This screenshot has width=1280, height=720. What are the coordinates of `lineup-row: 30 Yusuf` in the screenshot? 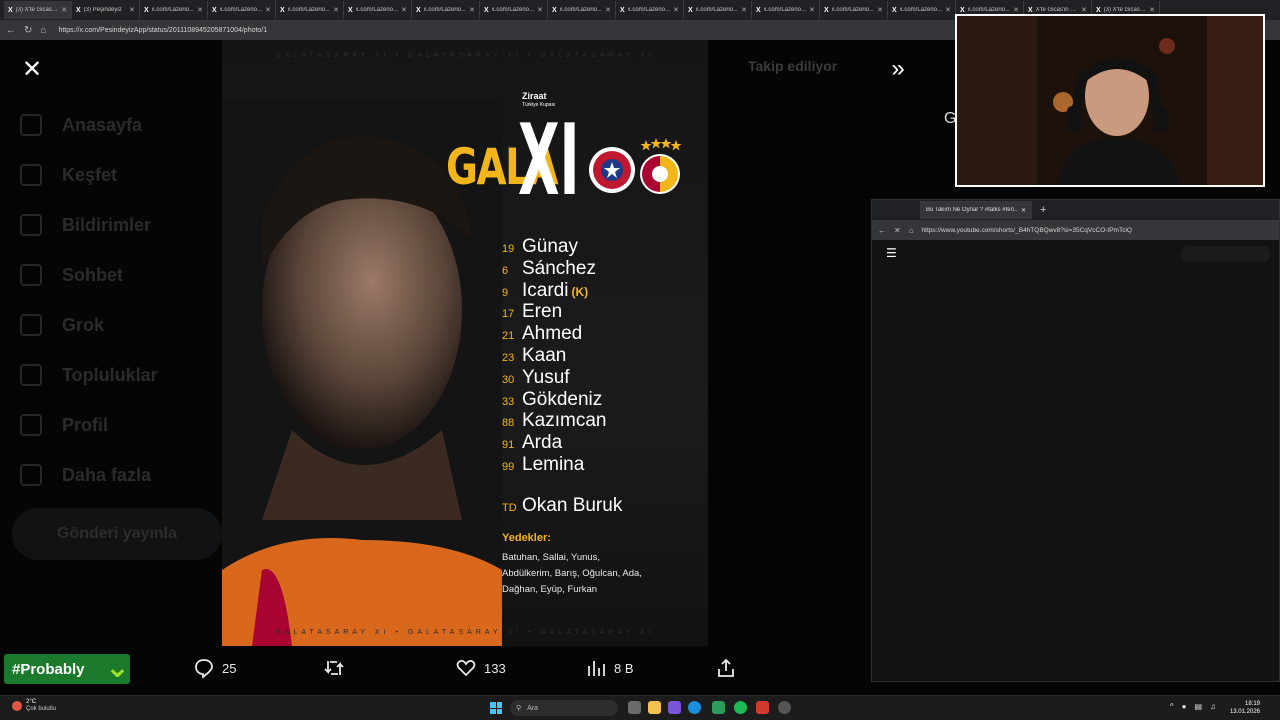 It's located at (554, 378).